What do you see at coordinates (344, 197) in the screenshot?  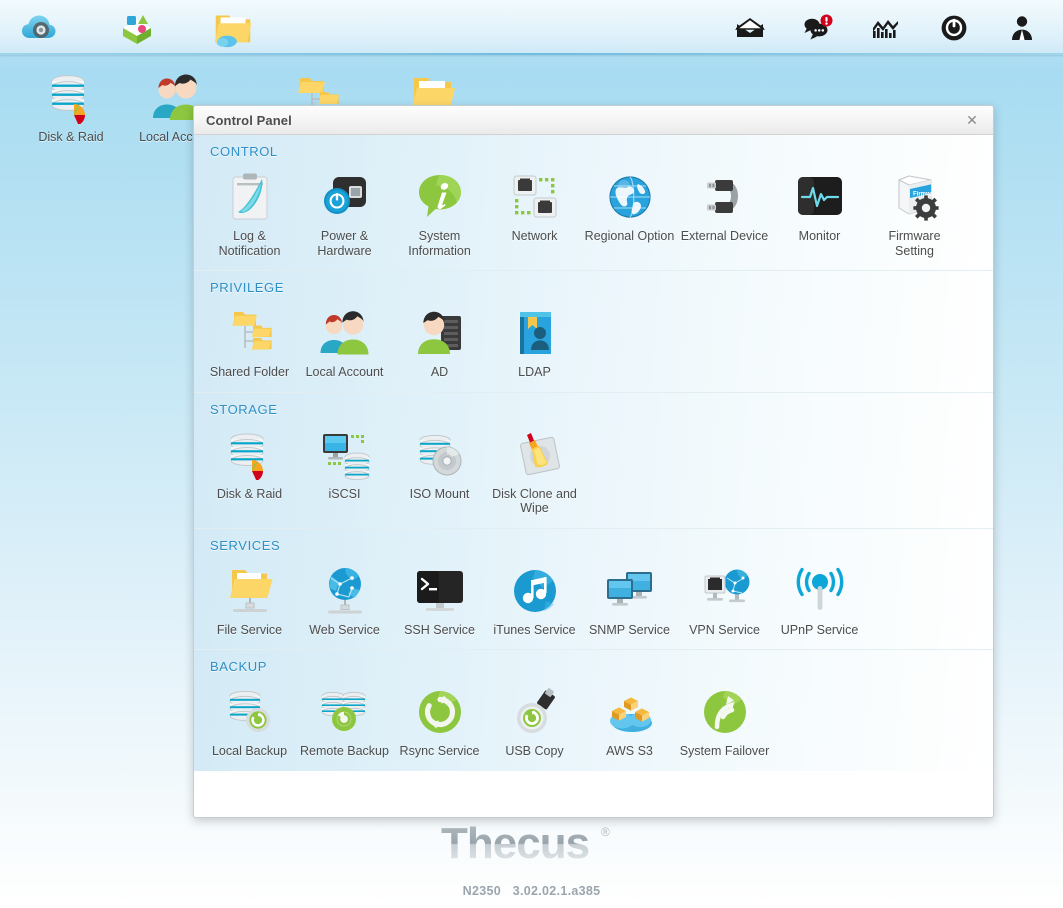 I see `power-hardware-icon` at bounding box center [344, 197].